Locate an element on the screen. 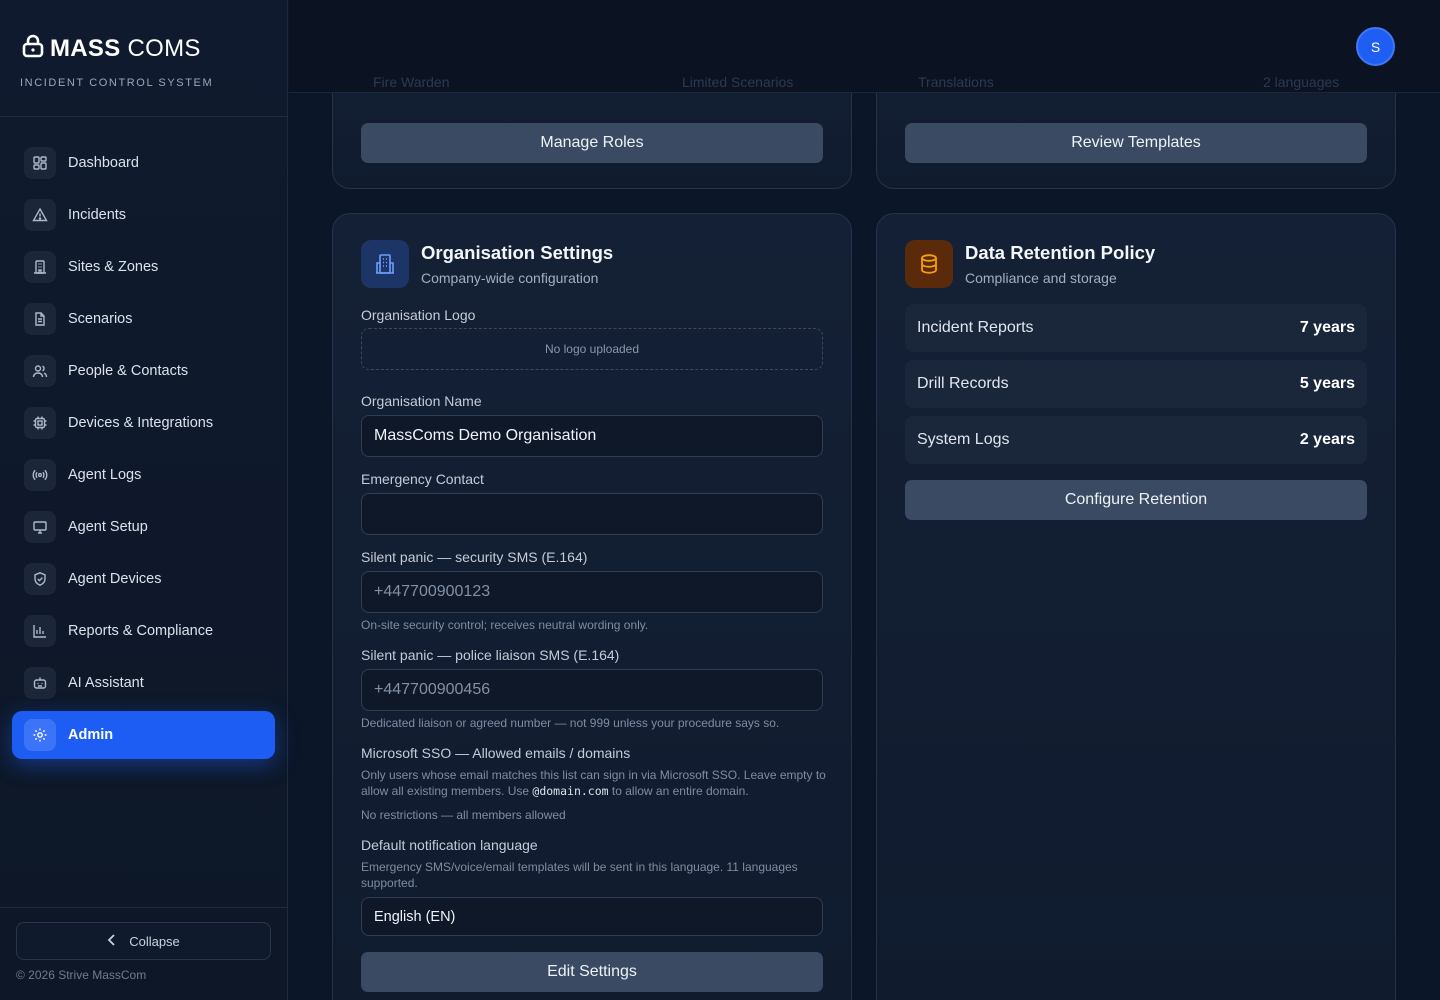 The image size is (1440, 1000). language-select: English (EN) is located at coordinates (592, 916).